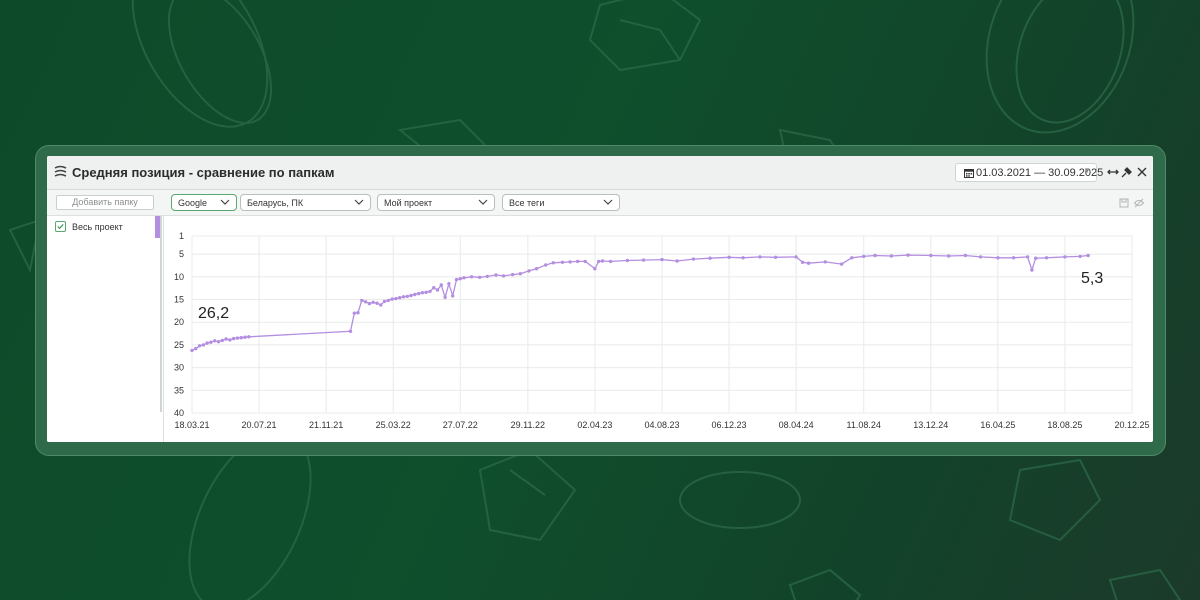 Image resolution: width=1200 pixels, height=600 pixels. I want to click on x-tick-label: 02.04.23, so click(594, 425).